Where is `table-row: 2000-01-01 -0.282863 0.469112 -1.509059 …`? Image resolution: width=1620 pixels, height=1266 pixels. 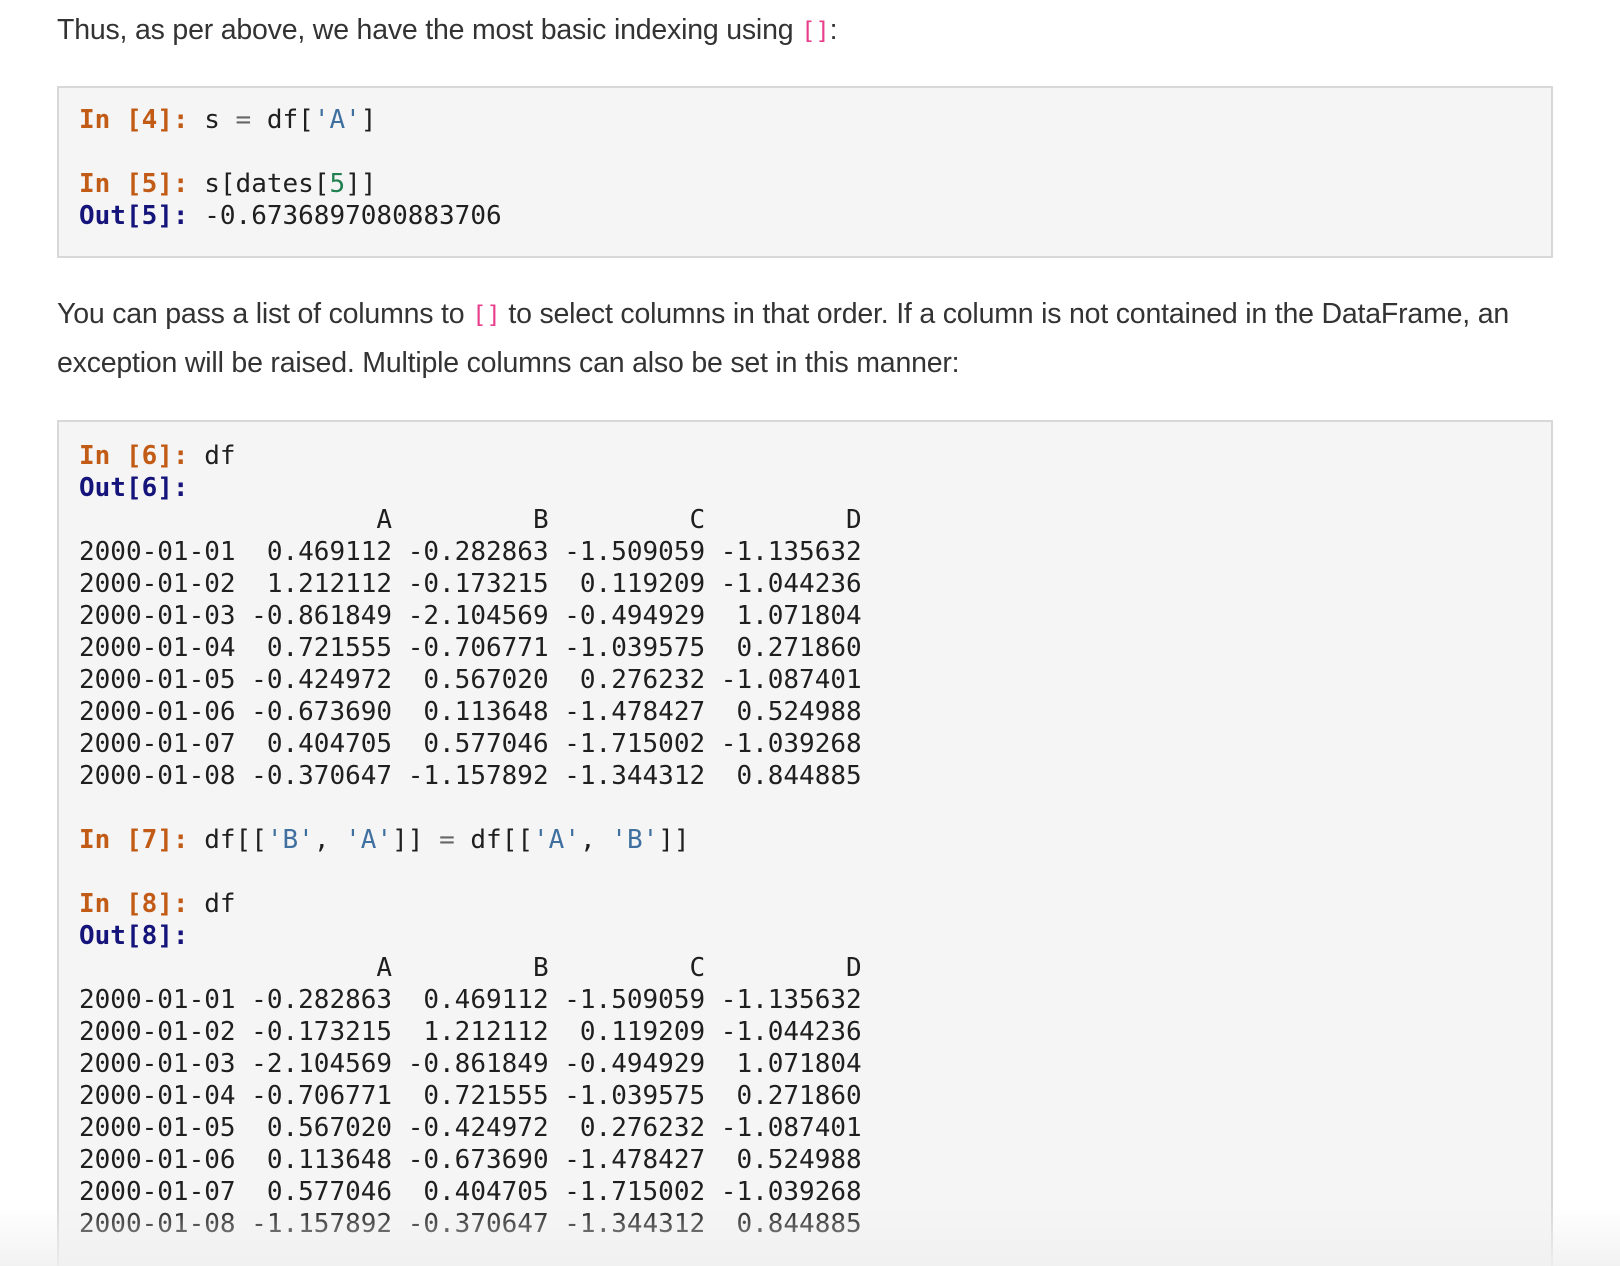 table-row: 2000-01-01 -0.282863 0.469112 -1.509059 … is located at coordinates (470, 1000).